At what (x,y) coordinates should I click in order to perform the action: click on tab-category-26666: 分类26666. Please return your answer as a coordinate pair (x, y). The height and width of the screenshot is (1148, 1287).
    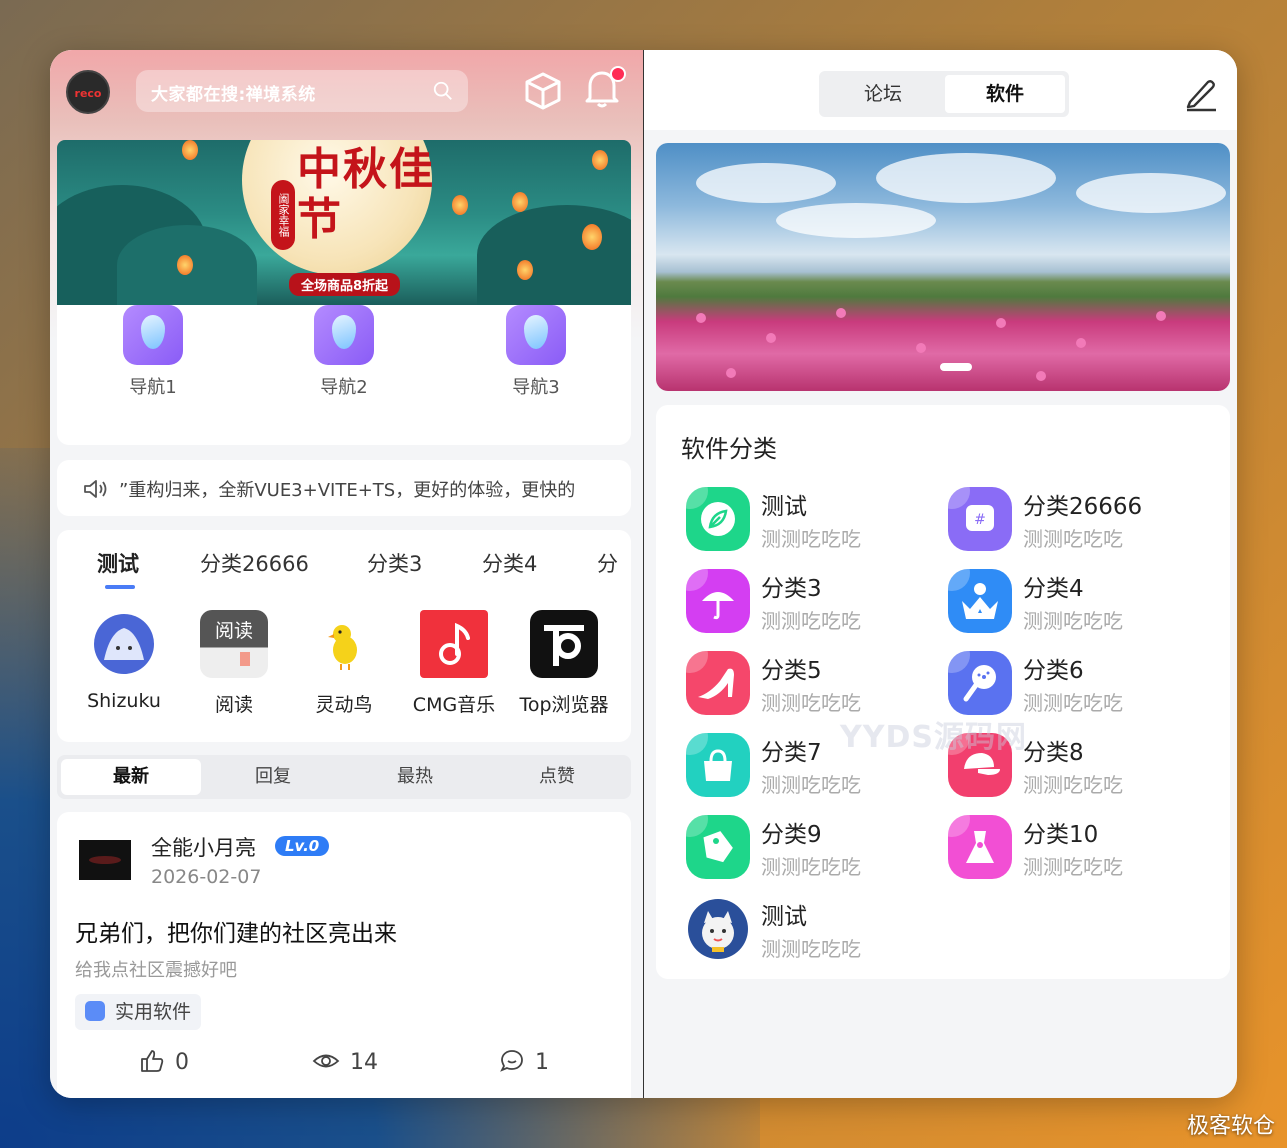
    Looking at the image, I should click on (254, 563).